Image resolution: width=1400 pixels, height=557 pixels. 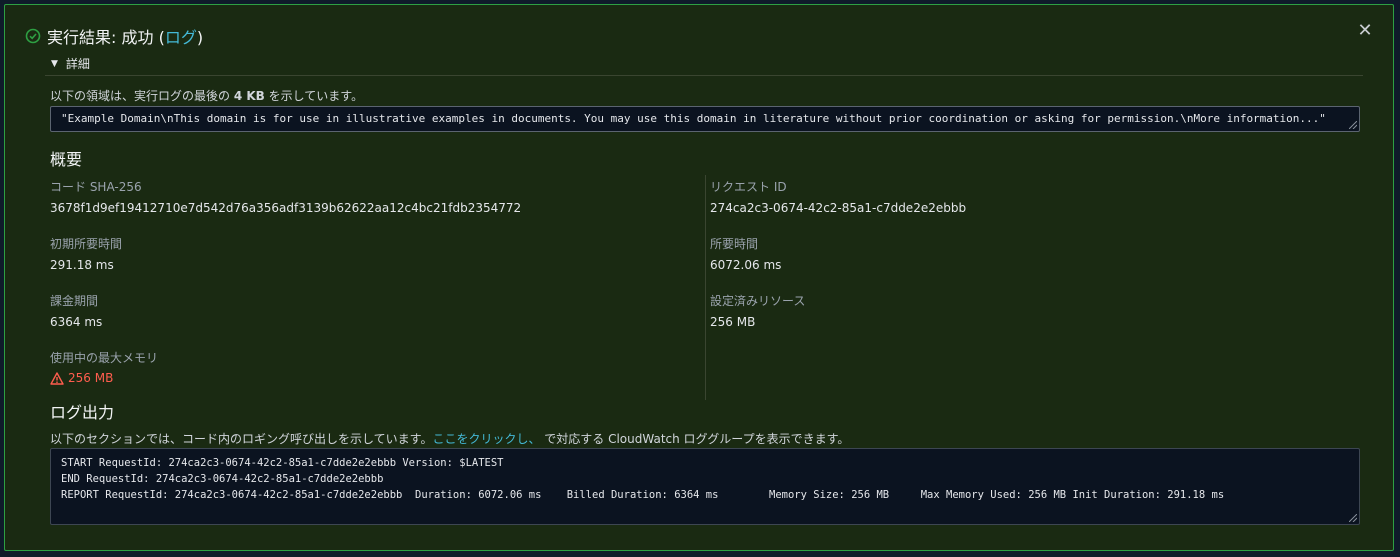 What do you see at coordinates (734, 244) in the screenshot?
I see `duration-label: 所要時間` at bounding box center [734, 244].